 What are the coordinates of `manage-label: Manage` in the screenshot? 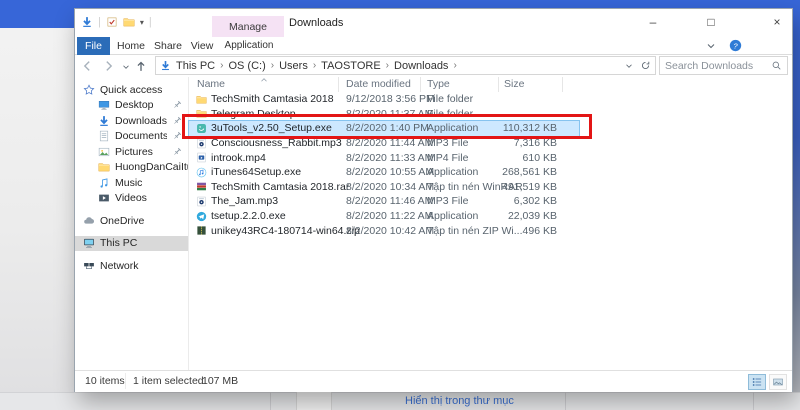 It's located at (248, 26).